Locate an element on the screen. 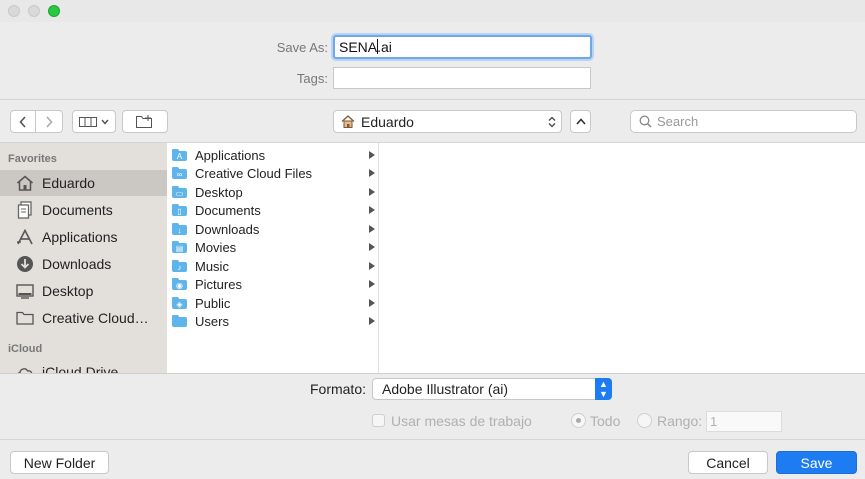 The image size is (865, 479). search-field: Search is located at coordinates (743, 121).